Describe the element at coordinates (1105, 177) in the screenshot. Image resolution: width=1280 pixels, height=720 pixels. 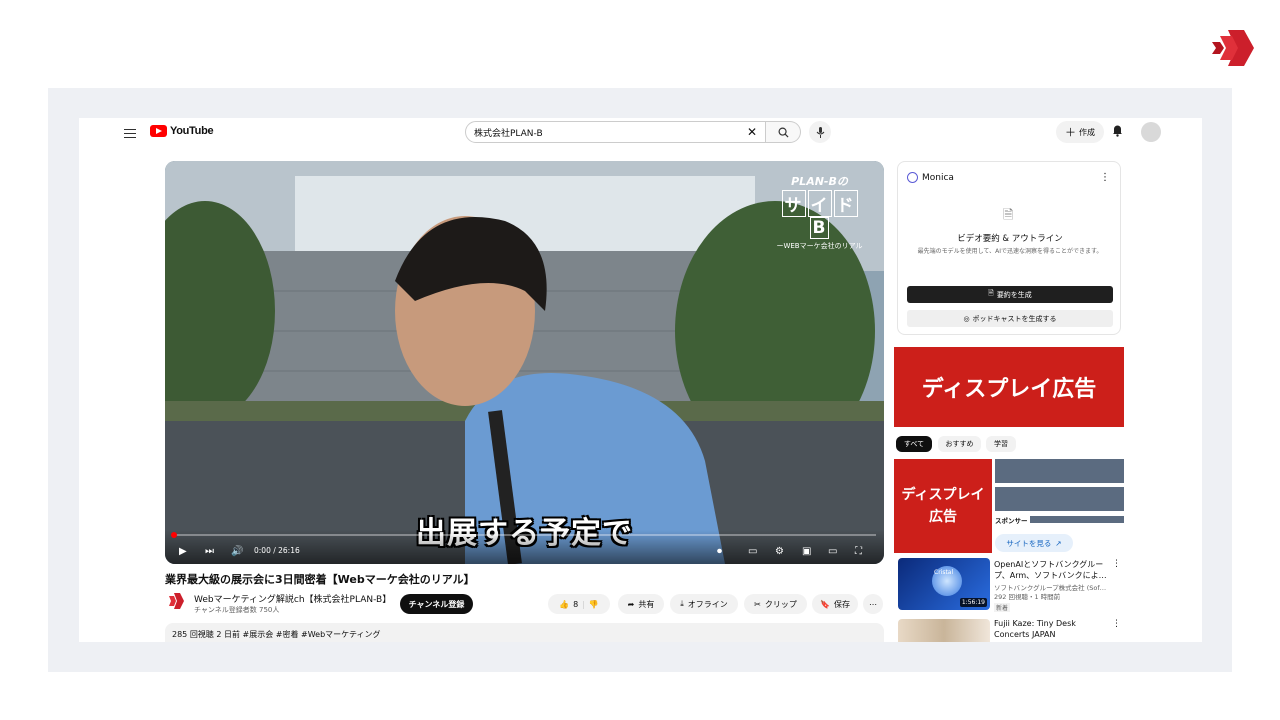
I see `monica-more-icon: ⋮` at that location.